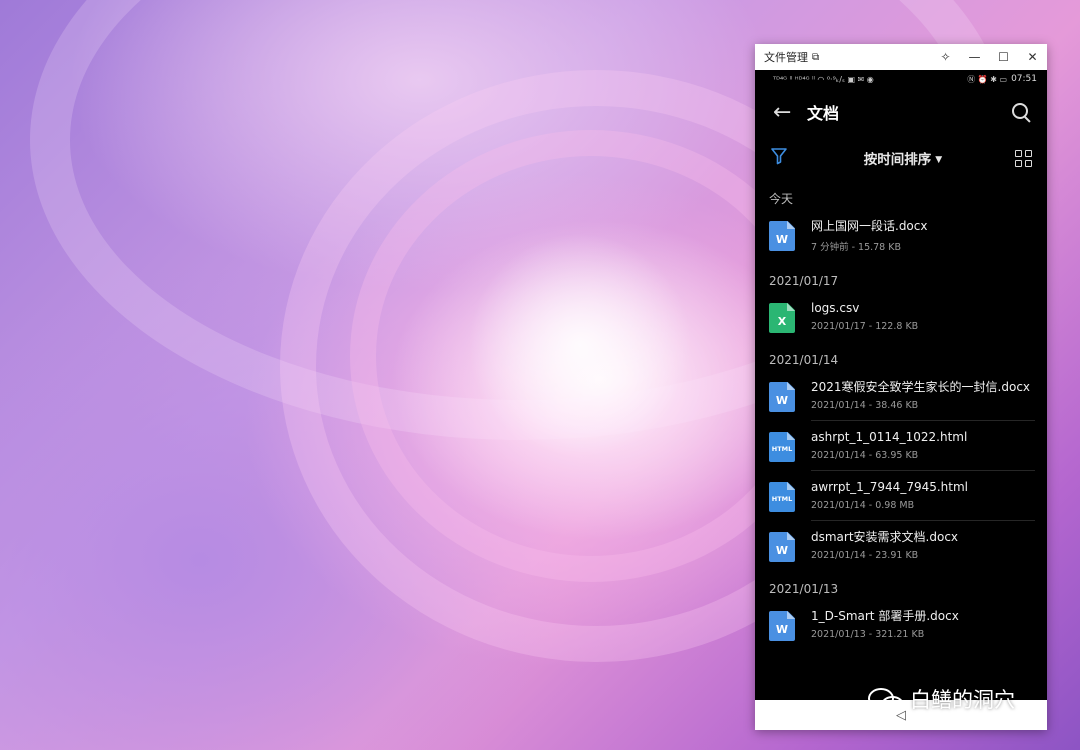 This screenshot has width=1080, height=750. I want to click on sort-bar: 按时间排序 ▼, so click(901, 158).